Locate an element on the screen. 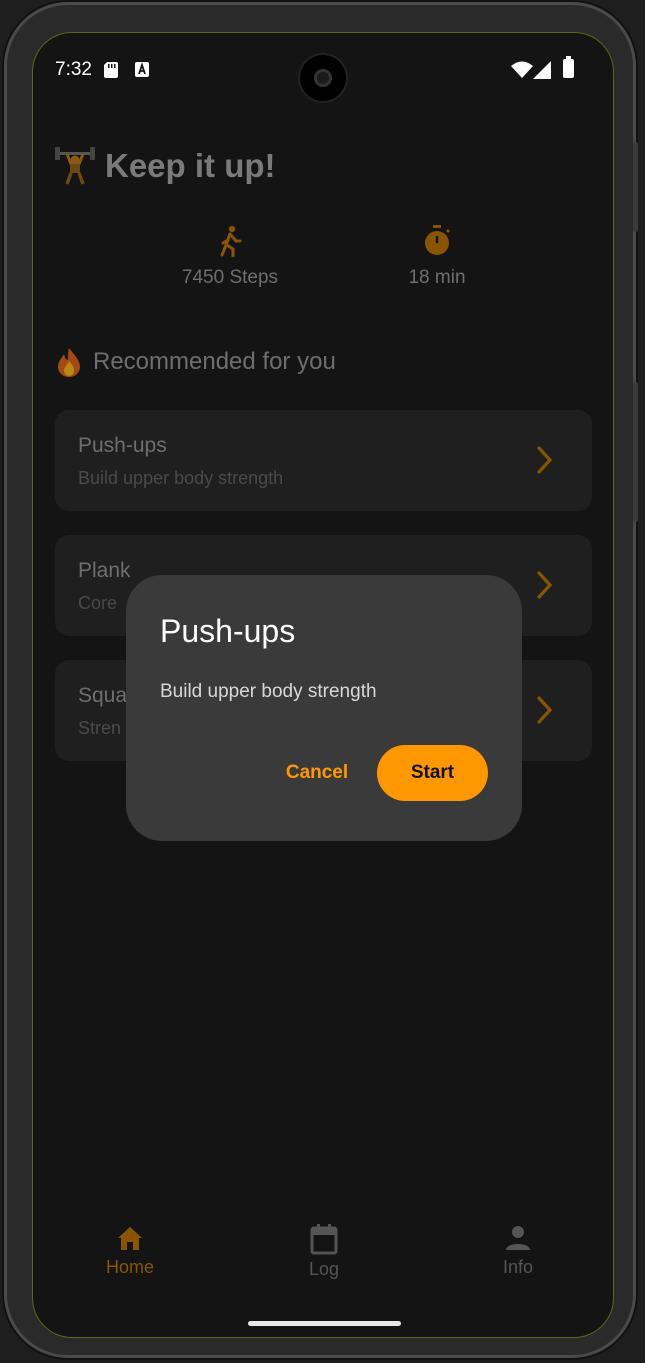 Image resolution: width=645 pixels, height=1363 pixels. exercise-card-pushups: Push-ups Build upper body strength is located at coordinates (323, 460).